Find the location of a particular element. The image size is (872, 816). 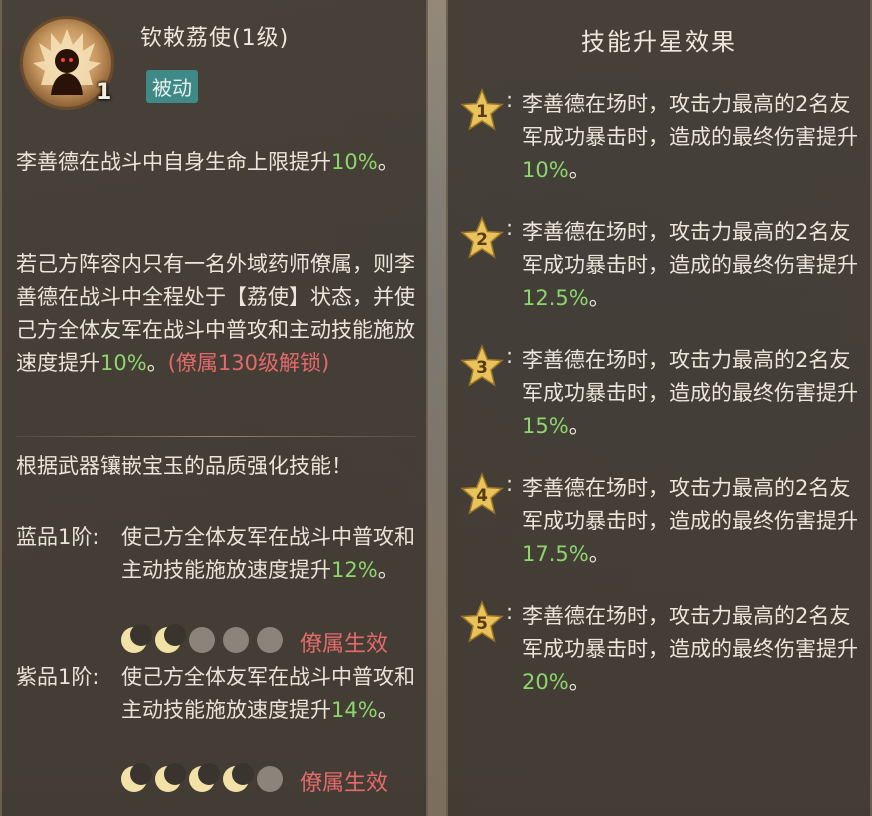

star-value: 15% is located at coordinates (545, 426).